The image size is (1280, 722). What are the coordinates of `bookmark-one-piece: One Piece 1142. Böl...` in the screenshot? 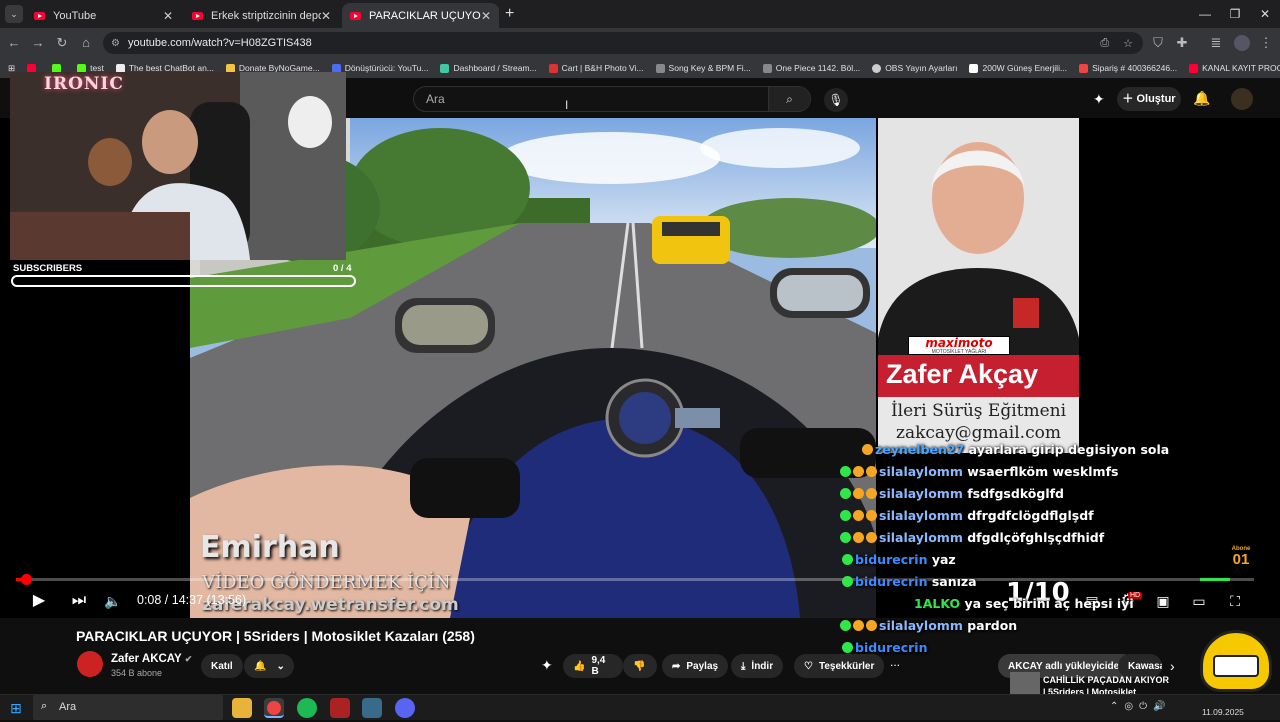 It's located at (811, 68).